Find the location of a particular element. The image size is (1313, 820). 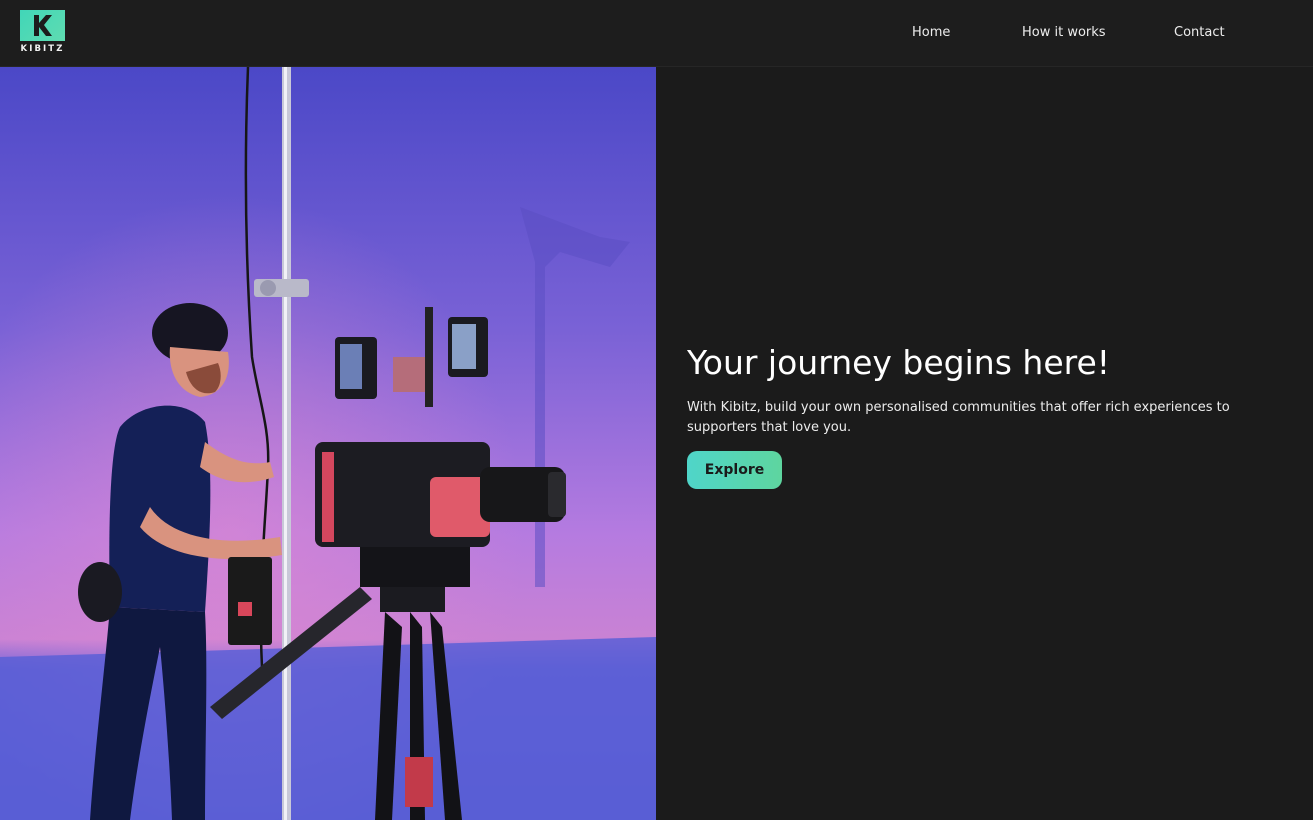

navbar: KIBITZ Home How it works Contact is located at coordinates (656, 33).